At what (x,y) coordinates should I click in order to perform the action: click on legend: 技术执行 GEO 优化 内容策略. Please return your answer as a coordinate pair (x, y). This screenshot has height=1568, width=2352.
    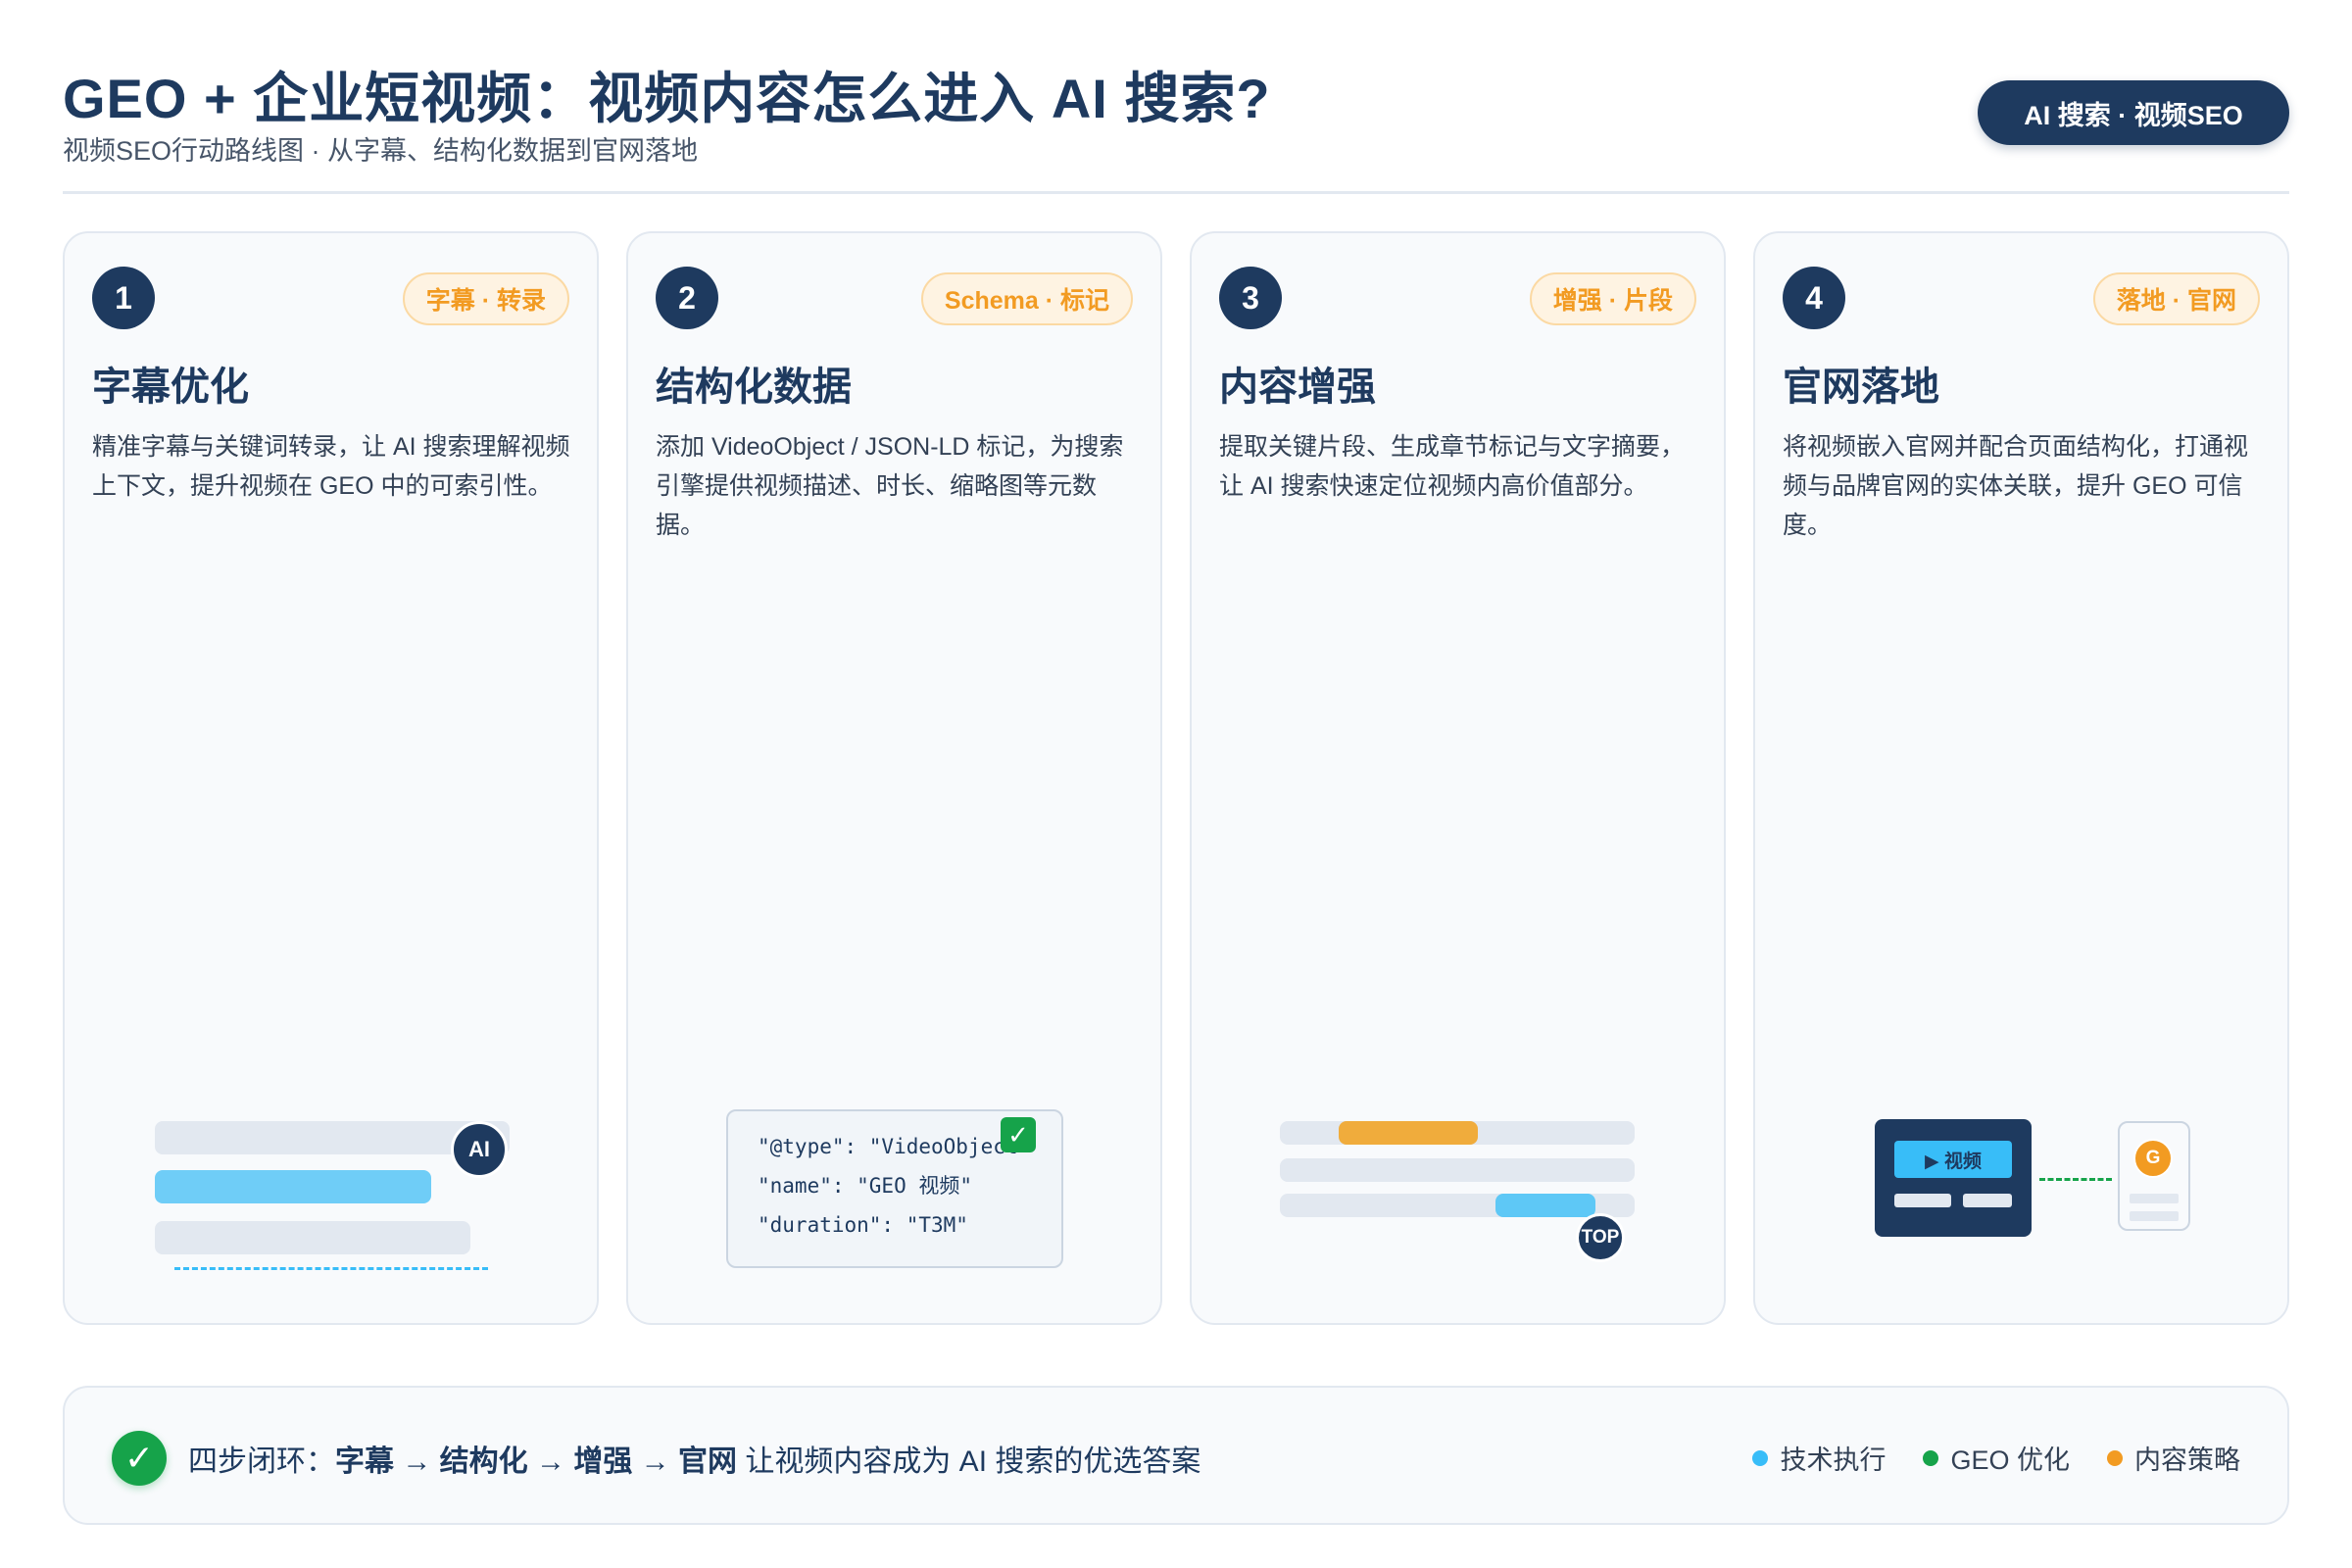
    Looking at the image, I should click on (1996, 1458).